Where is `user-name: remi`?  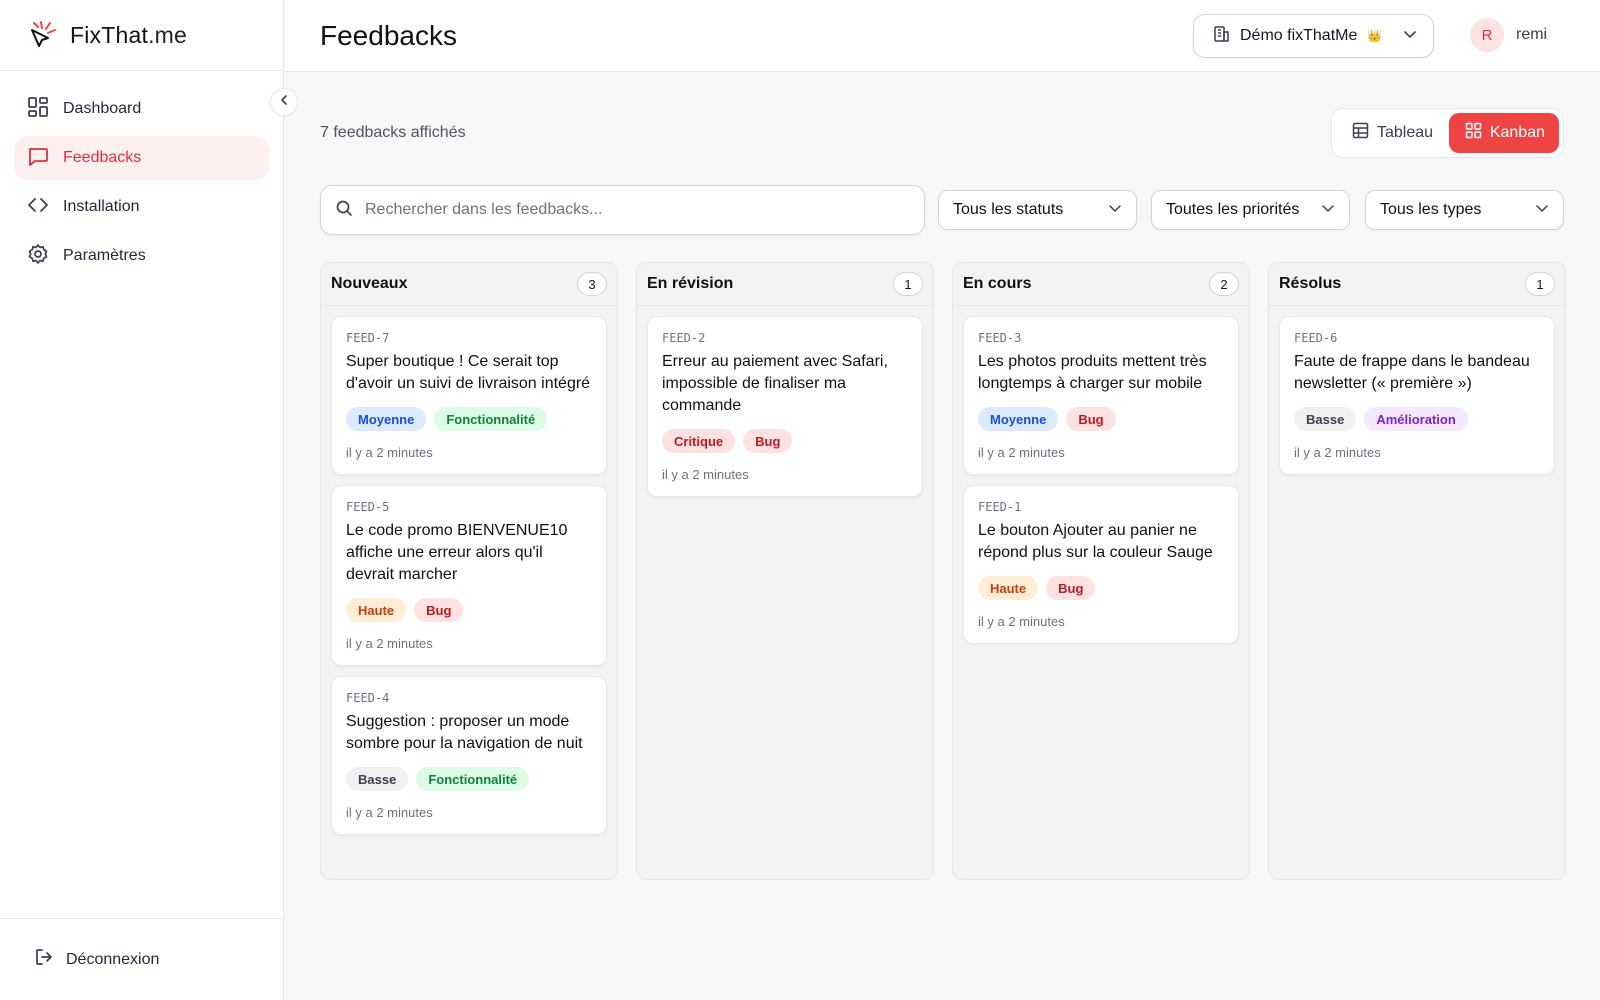
user-name: remi is located at coordinates (1532, 34).